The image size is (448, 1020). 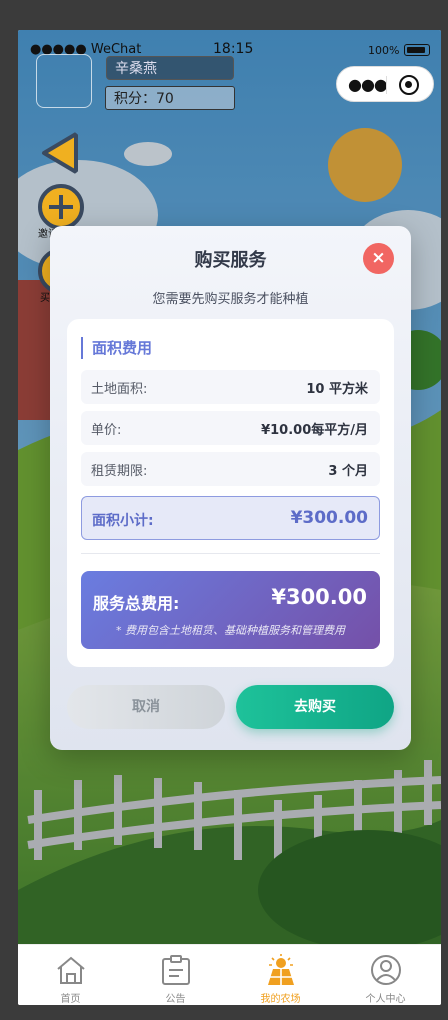 I want to click on dialog-title: 购买服务, so click(x=230, y=260).